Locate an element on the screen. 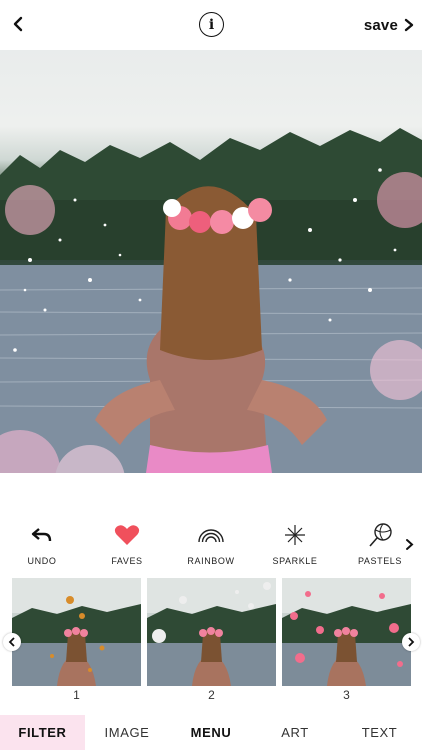  tab-label: FILTER is located at coordinates (42, 732).